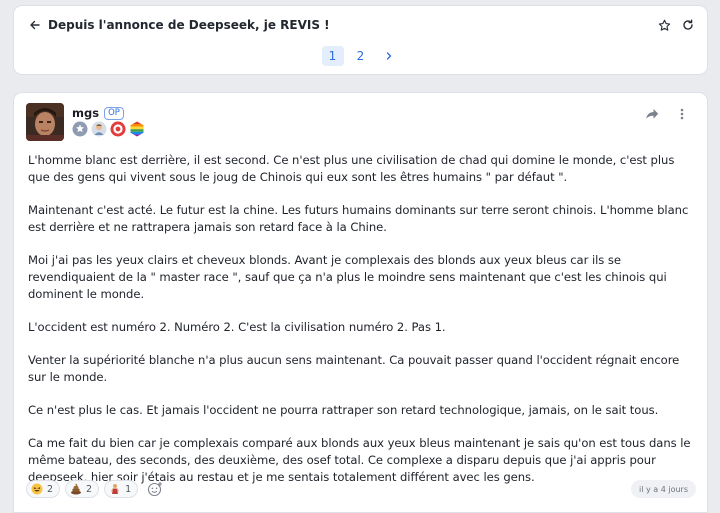  What do you see at coordinates (667, 114) in the screenshot?
I see `post-actions` at bounding box center [667, 114].